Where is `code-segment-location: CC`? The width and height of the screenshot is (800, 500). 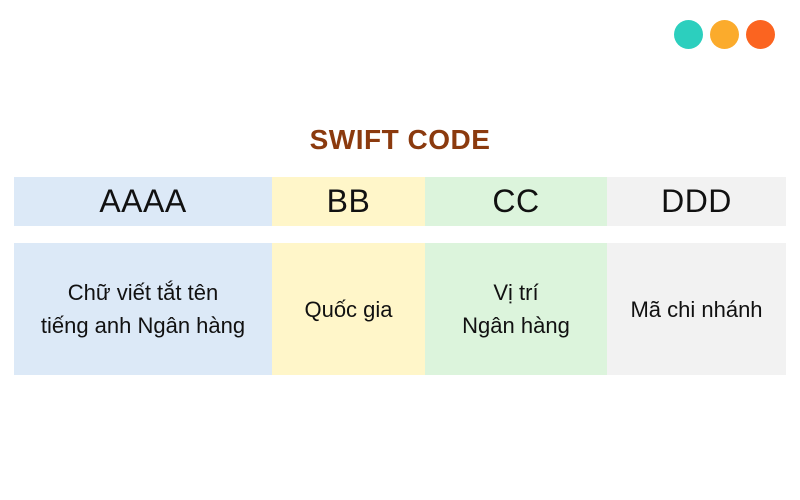 code-segment-location: CC is located at coordinates (516, 201).